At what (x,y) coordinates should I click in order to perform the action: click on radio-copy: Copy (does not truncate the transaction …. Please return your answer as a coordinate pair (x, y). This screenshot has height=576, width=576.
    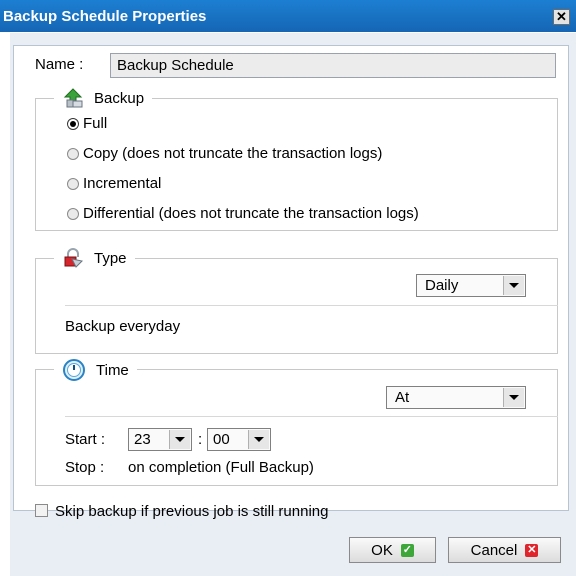
    Looking at the image, I should click on (224, 153).